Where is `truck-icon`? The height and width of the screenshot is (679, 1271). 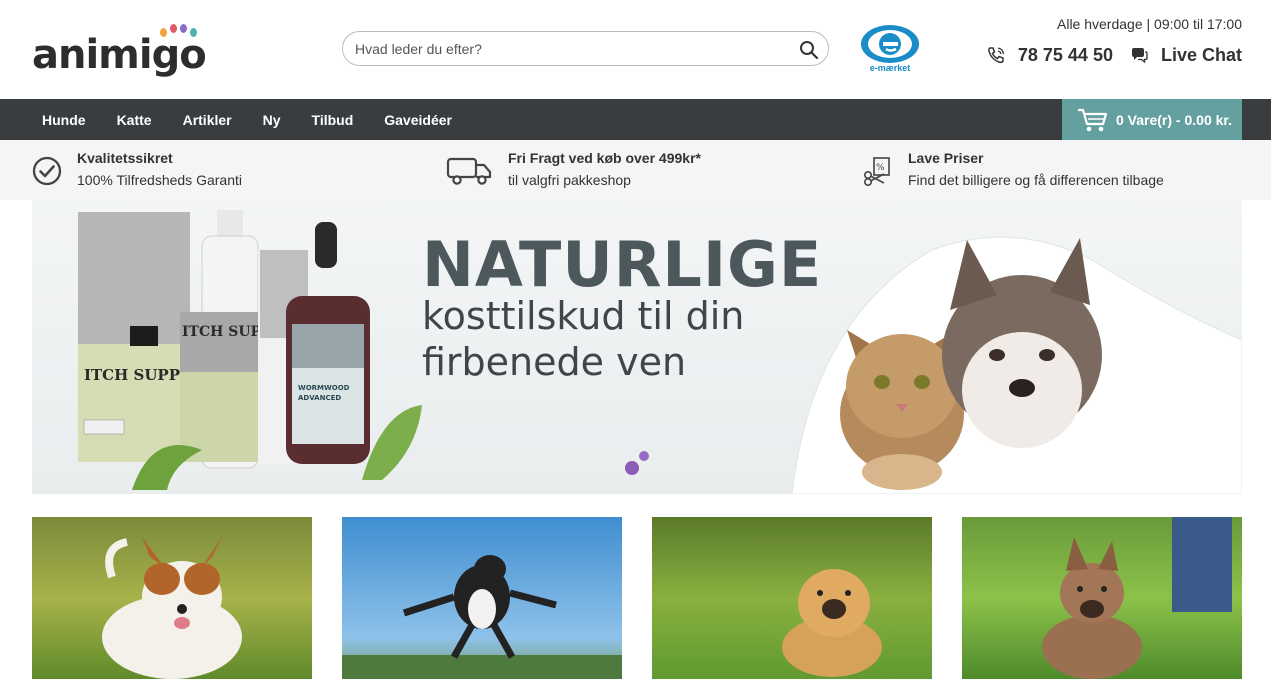 truck-icon is located at coordinates (469, 171).